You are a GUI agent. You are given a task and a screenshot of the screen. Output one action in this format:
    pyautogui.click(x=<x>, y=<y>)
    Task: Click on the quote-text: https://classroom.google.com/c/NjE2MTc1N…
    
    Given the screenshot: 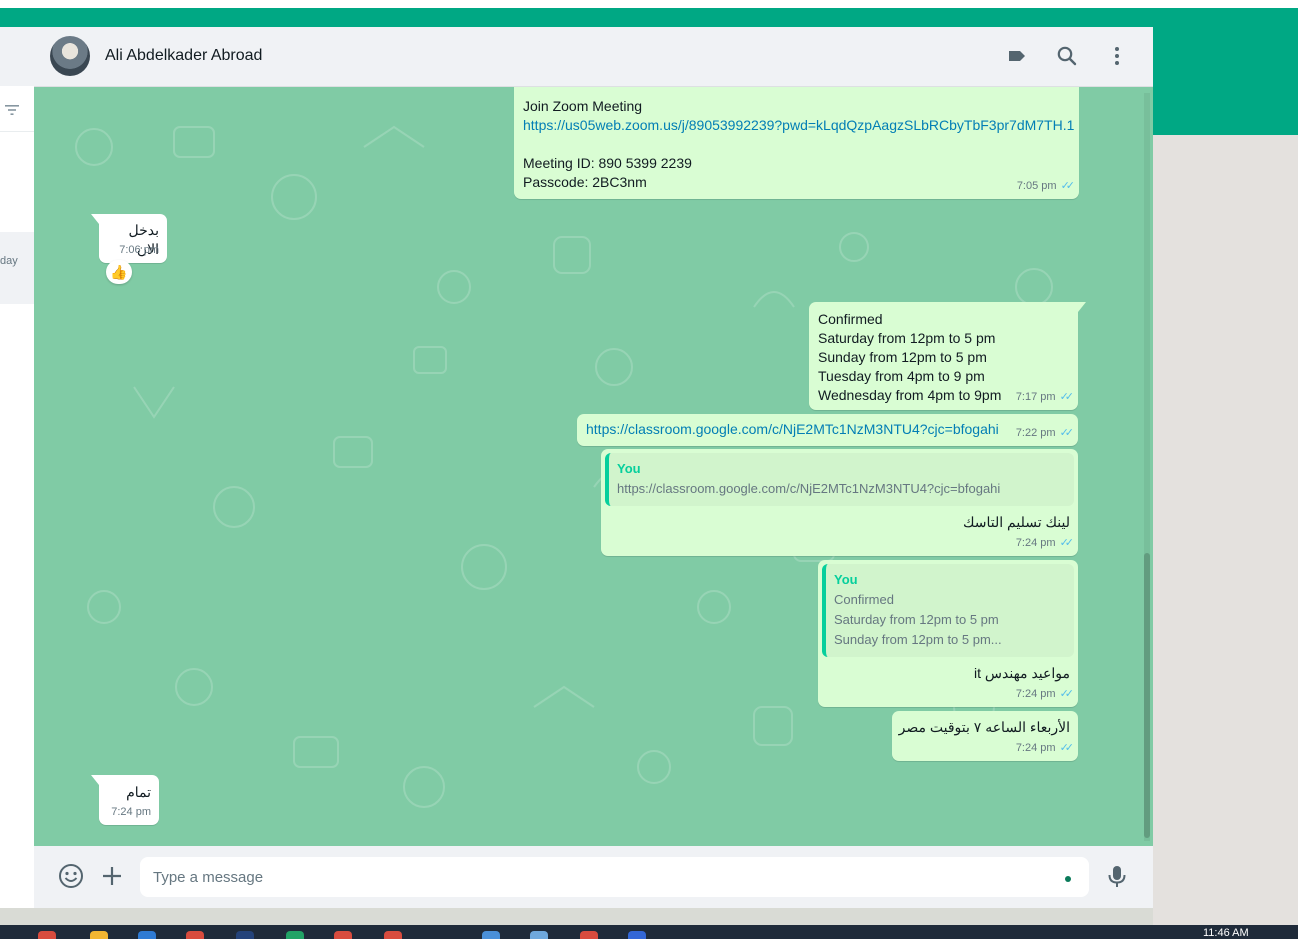 What is the action you would take?
    pyautogui.click(x=809, y=488)
    